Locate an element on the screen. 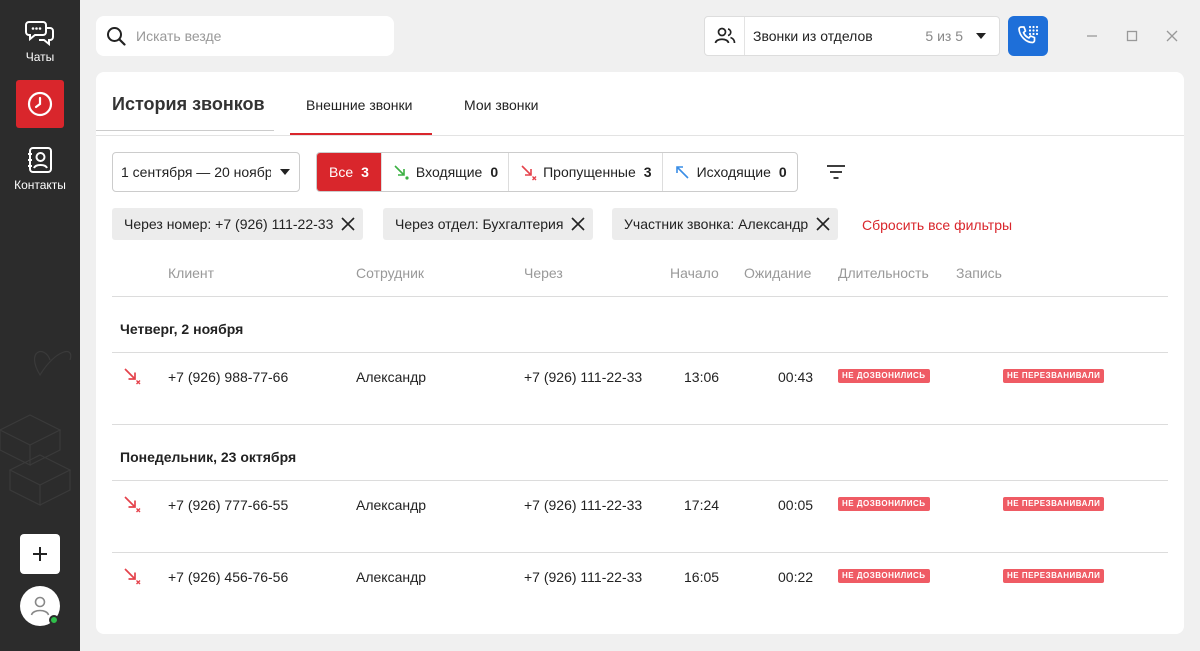  column-header-start: Начало is located at coordinates (694, 273).